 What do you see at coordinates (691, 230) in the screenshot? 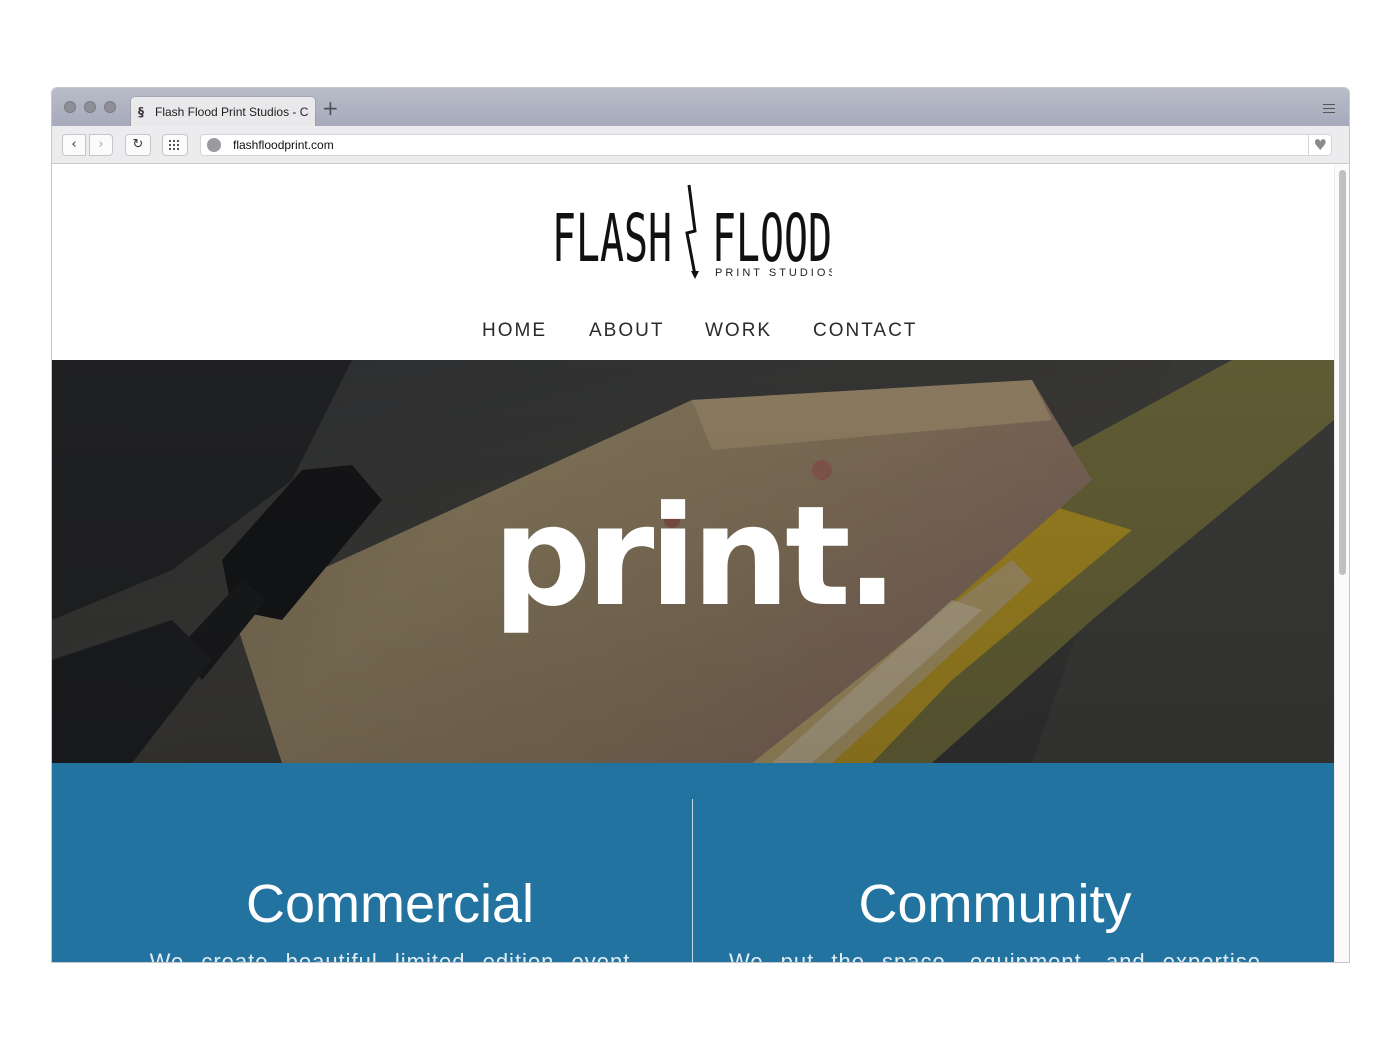
I see `lightning-bolt-icon` at bounding box center [691, 230].